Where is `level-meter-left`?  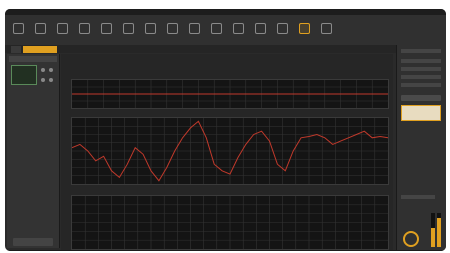 level-meter-left is located at coordinates (433, 230).